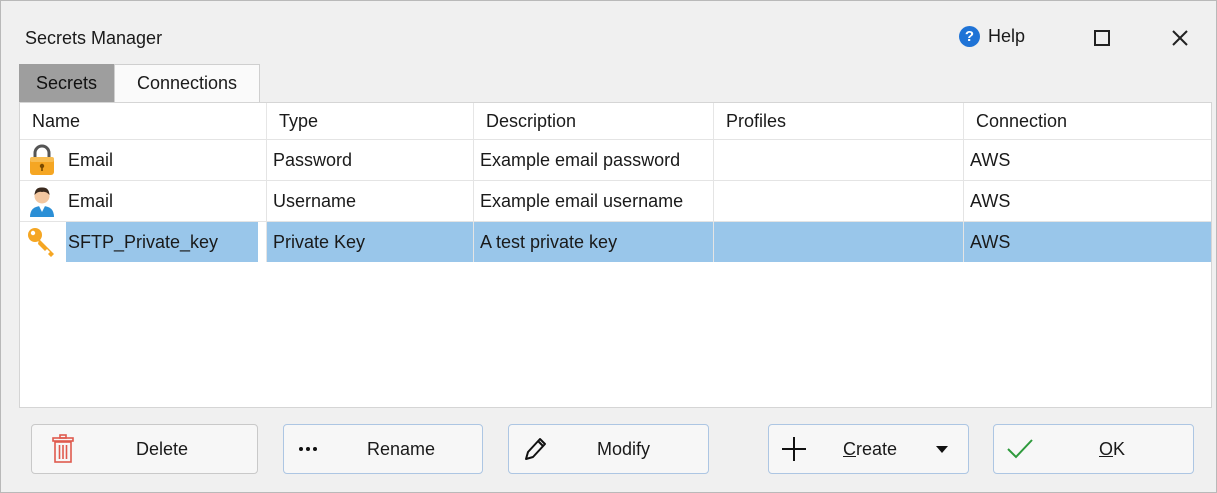 This screenshot has height=493, width=1217. Describe the element at coordinates (370, 201) in the screenshot. I see `cell-type: Username` at that location.